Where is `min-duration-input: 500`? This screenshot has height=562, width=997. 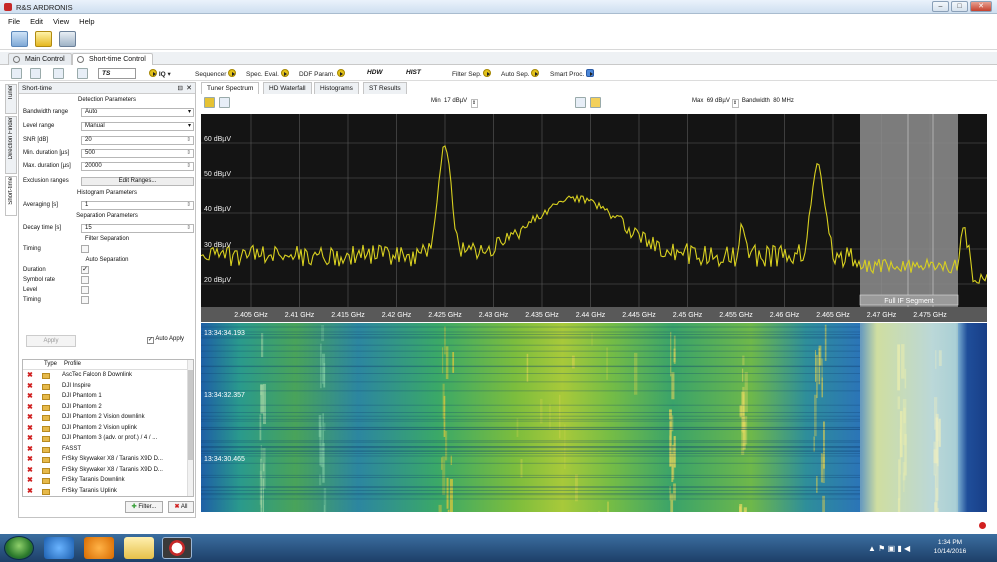 min-duration-input: 500 is located at coordinates (137, 153).